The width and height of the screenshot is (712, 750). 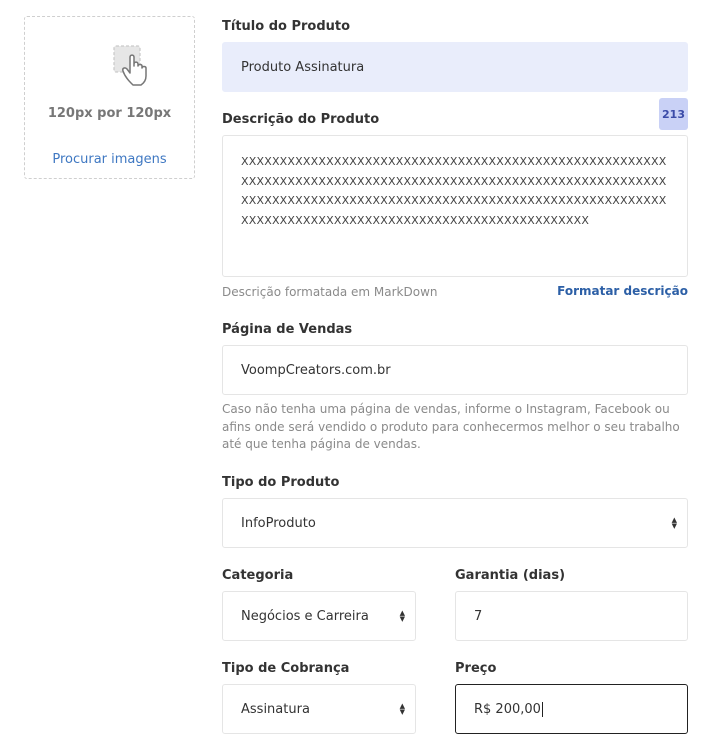 I want to click on category-label: Categoria, so click(x=258, y=575).